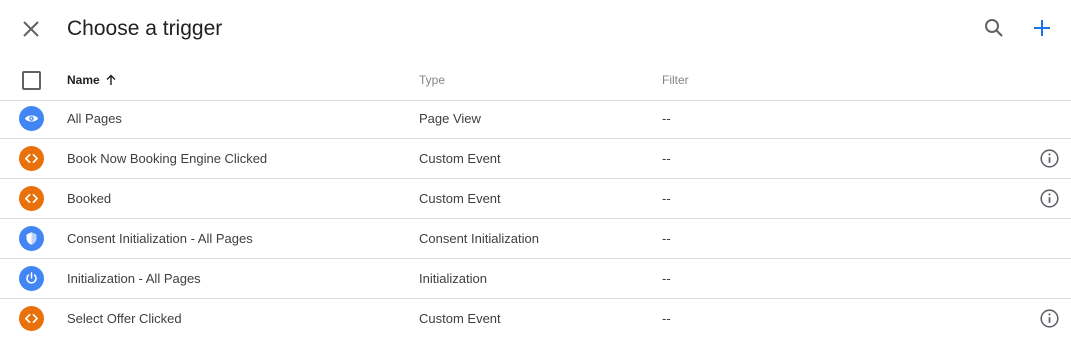 The width and height of the screenshot is (1071, 338). What do you see at coordinates (94, 118) in the screenshot?
I see `trigger-name: All Pages` at bounding box center [94, 118].